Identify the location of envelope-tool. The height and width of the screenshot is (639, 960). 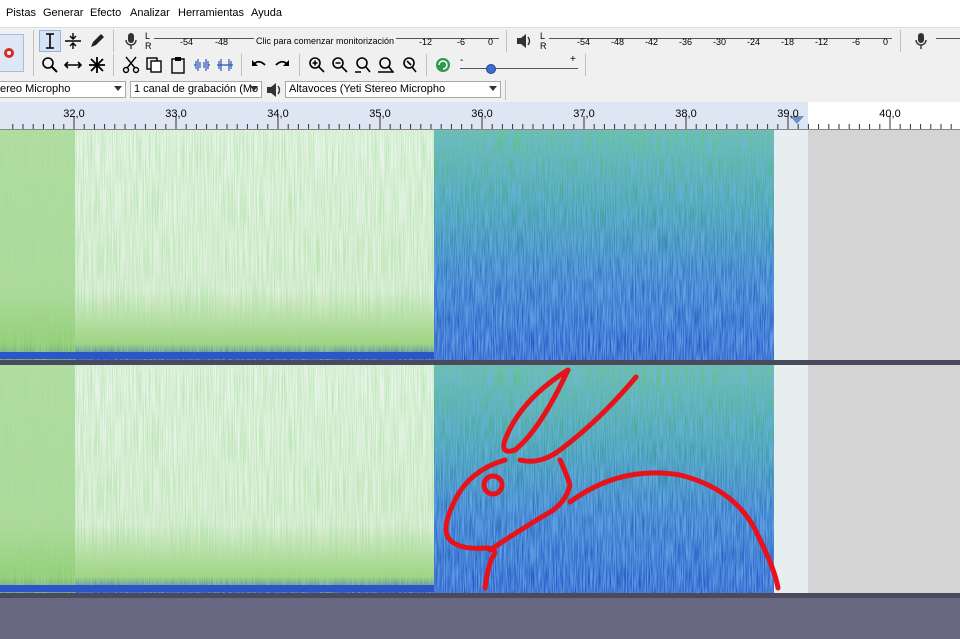
(73, 41).